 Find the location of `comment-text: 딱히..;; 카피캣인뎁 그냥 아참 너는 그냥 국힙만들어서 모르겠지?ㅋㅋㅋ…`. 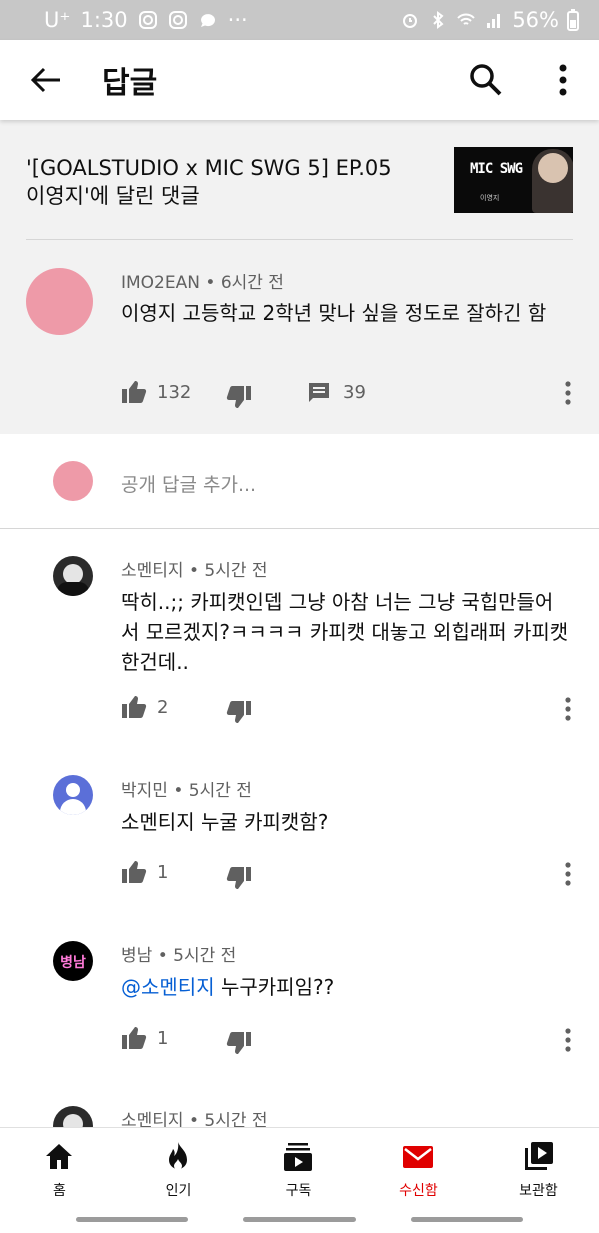

comment-text: 딱히..;; 카피캣인뎁 그냥 아참 너는 그냥 국힙만들어서 모르겠지?ㅋㅋㅋ… is located at coordinates (345, 632).